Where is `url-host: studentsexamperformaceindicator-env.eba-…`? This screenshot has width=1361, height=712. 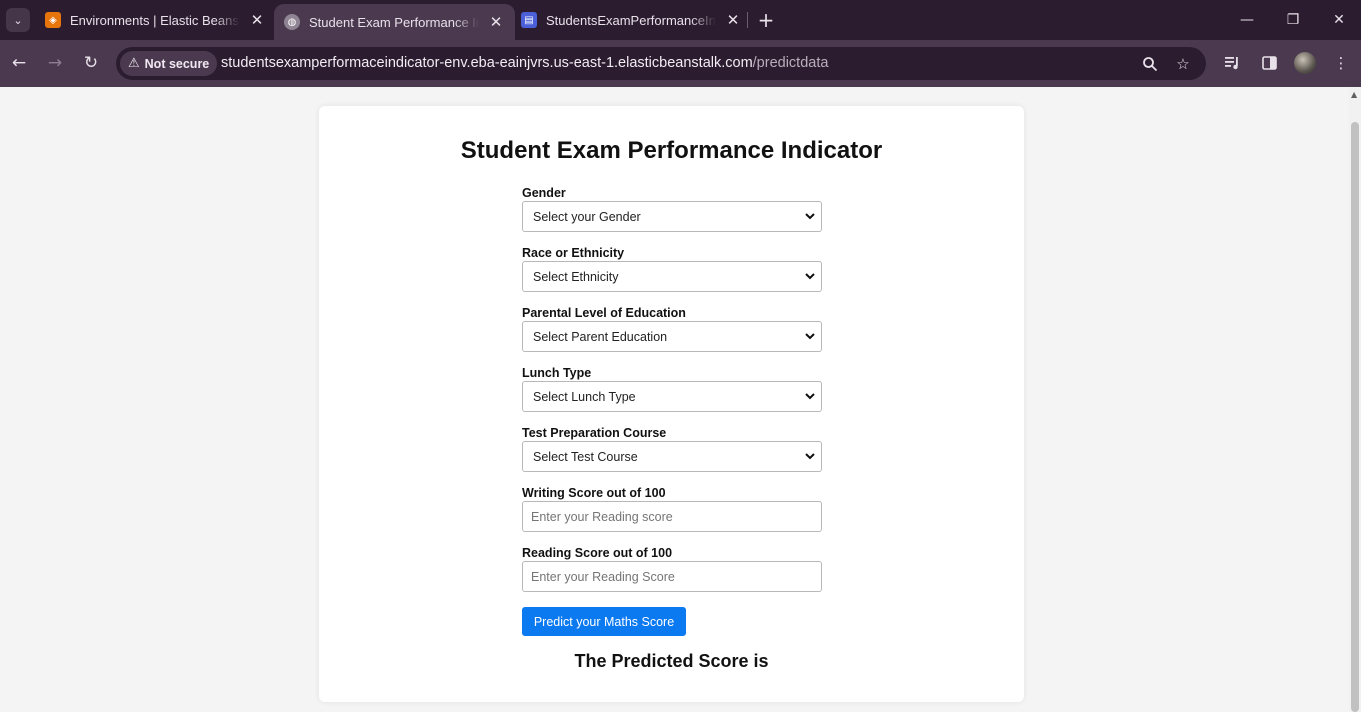 url-host: studentsexamperformaceindicator-env.eba-… is located at coordinates (487, 63).